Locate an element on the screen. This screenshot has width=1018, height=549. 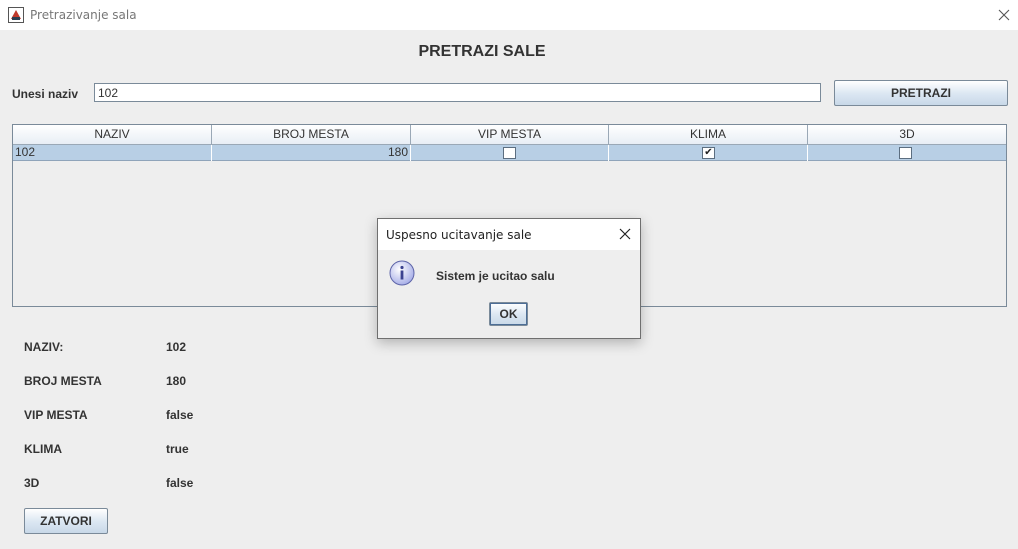
column-header-naziv: NAZIV is located at coordinates (112, 135).